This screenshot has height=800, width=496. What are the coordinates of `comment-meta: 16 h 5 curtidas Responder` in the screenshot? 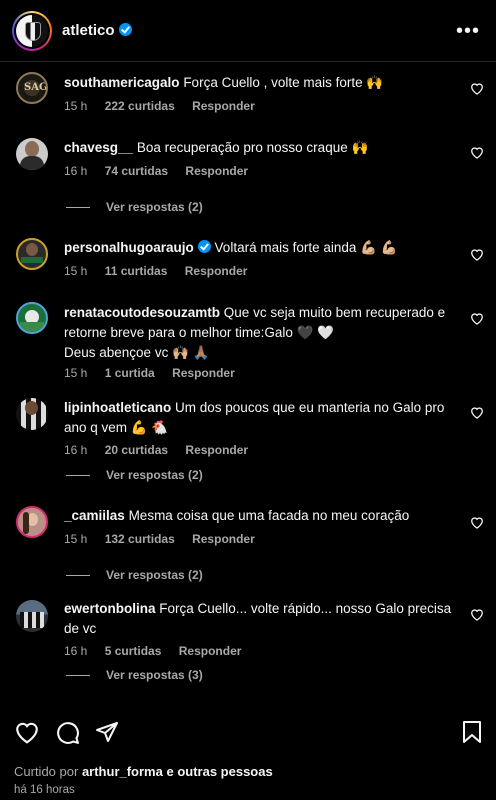 It's located at (159, 651).